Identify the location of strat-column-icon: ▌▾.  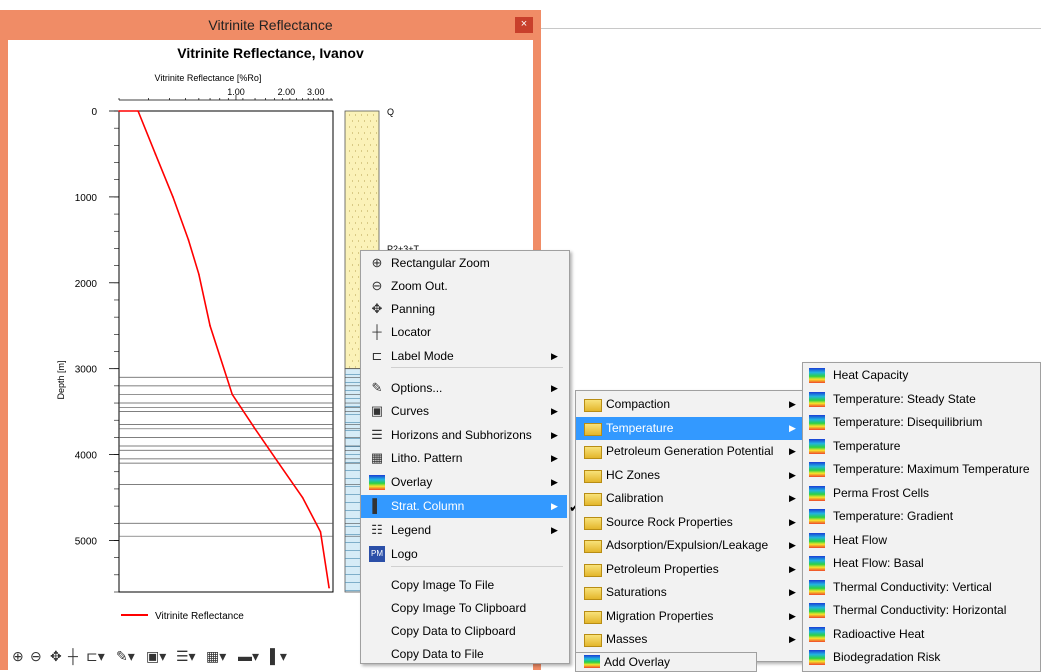
(278, 656).